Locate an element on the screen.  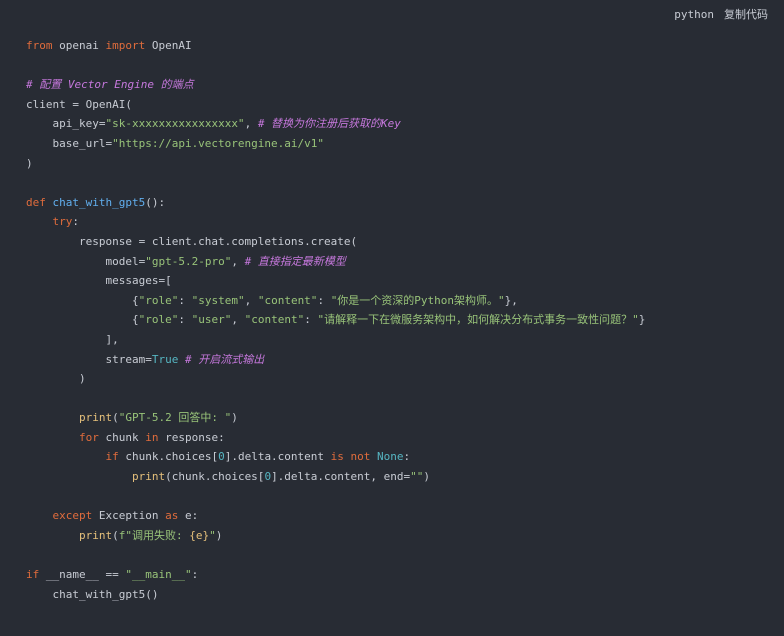
code-token: 0 is located at coordinates (221, 457).